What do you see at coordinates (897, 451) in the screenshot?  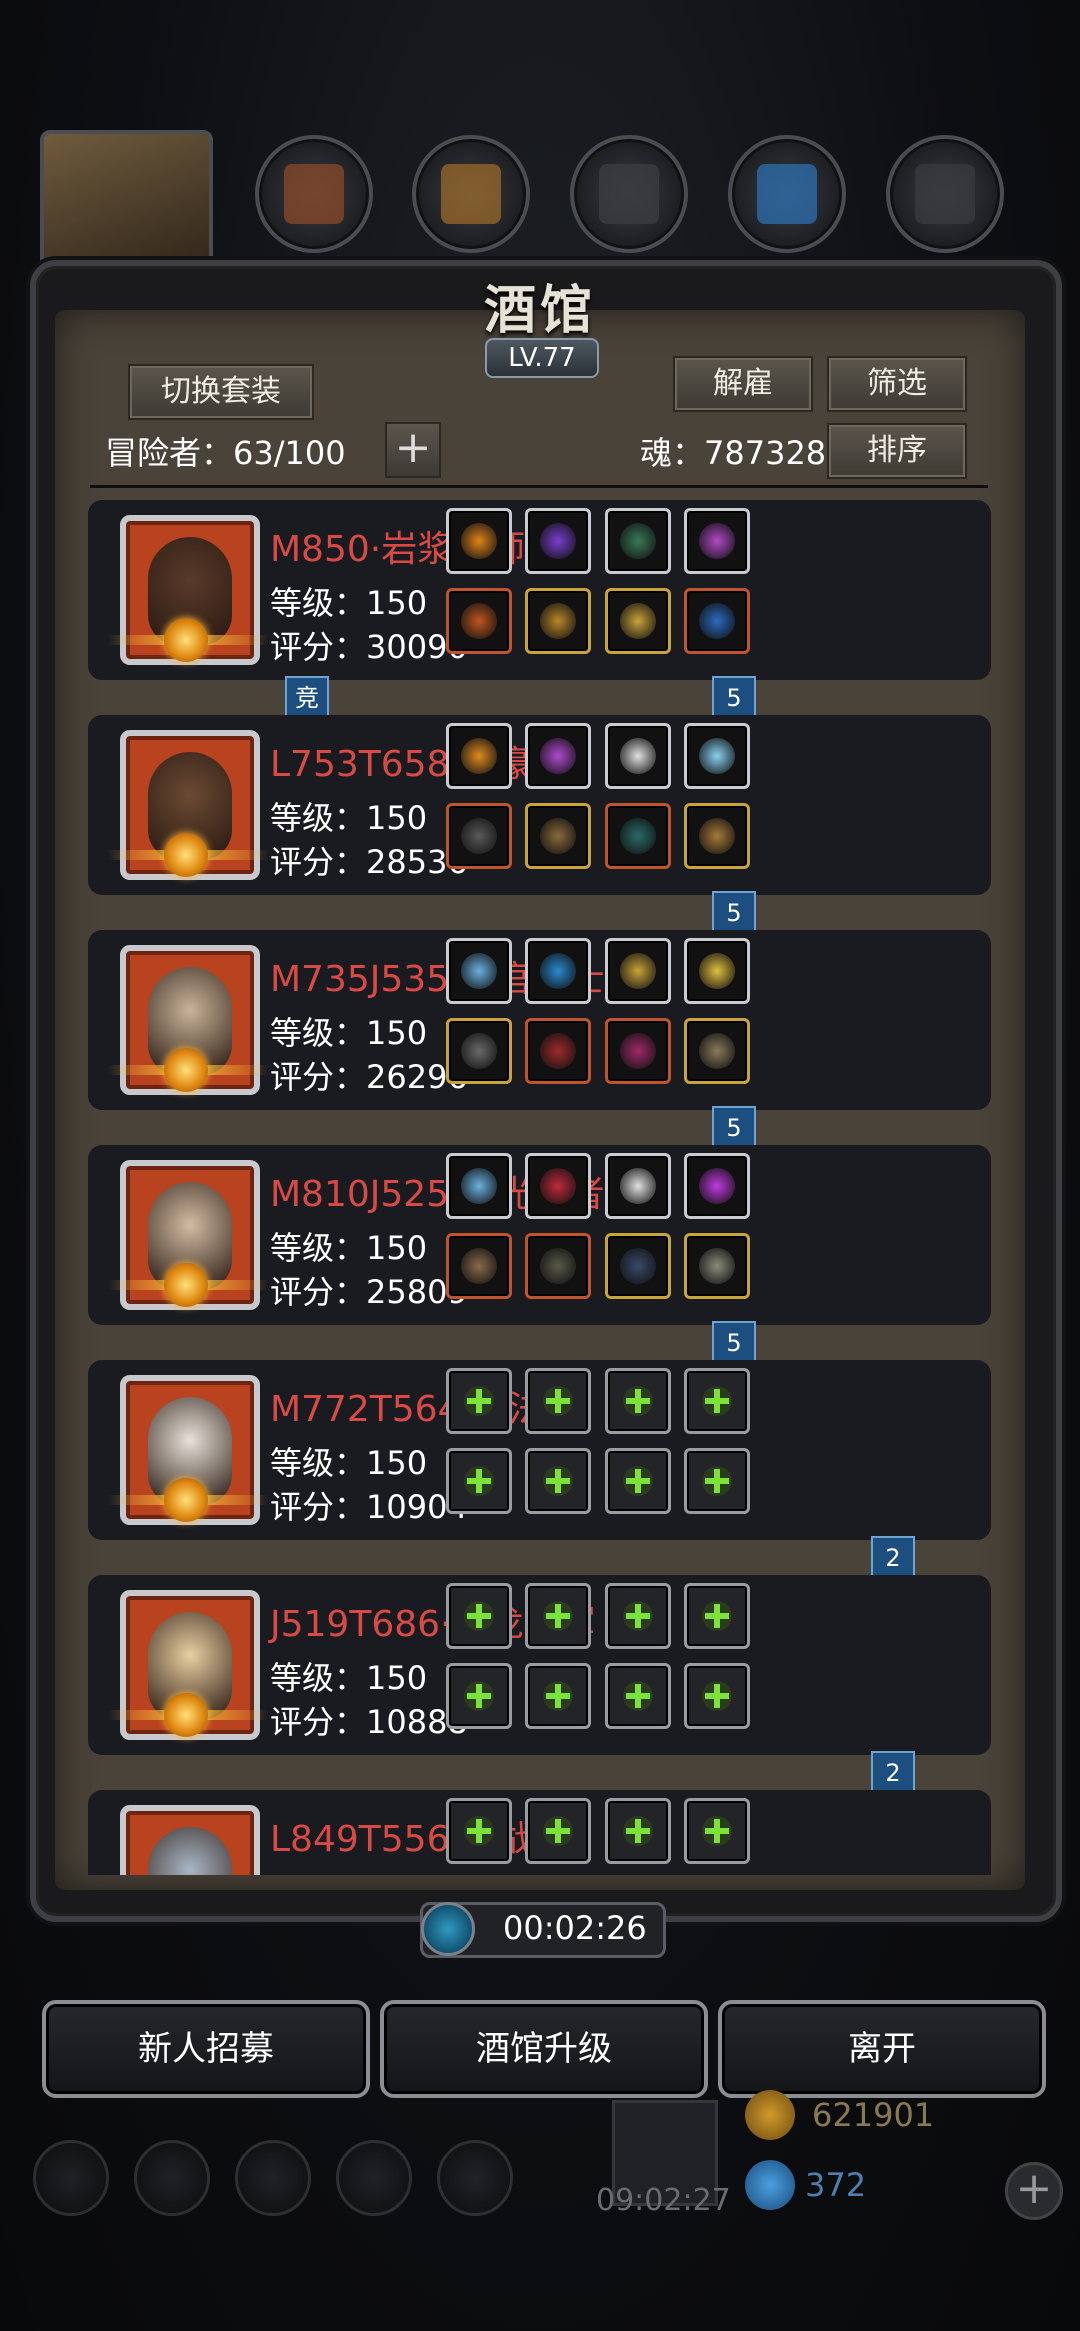 I see `sort-button: 排序` at bounding box center [897, 451].